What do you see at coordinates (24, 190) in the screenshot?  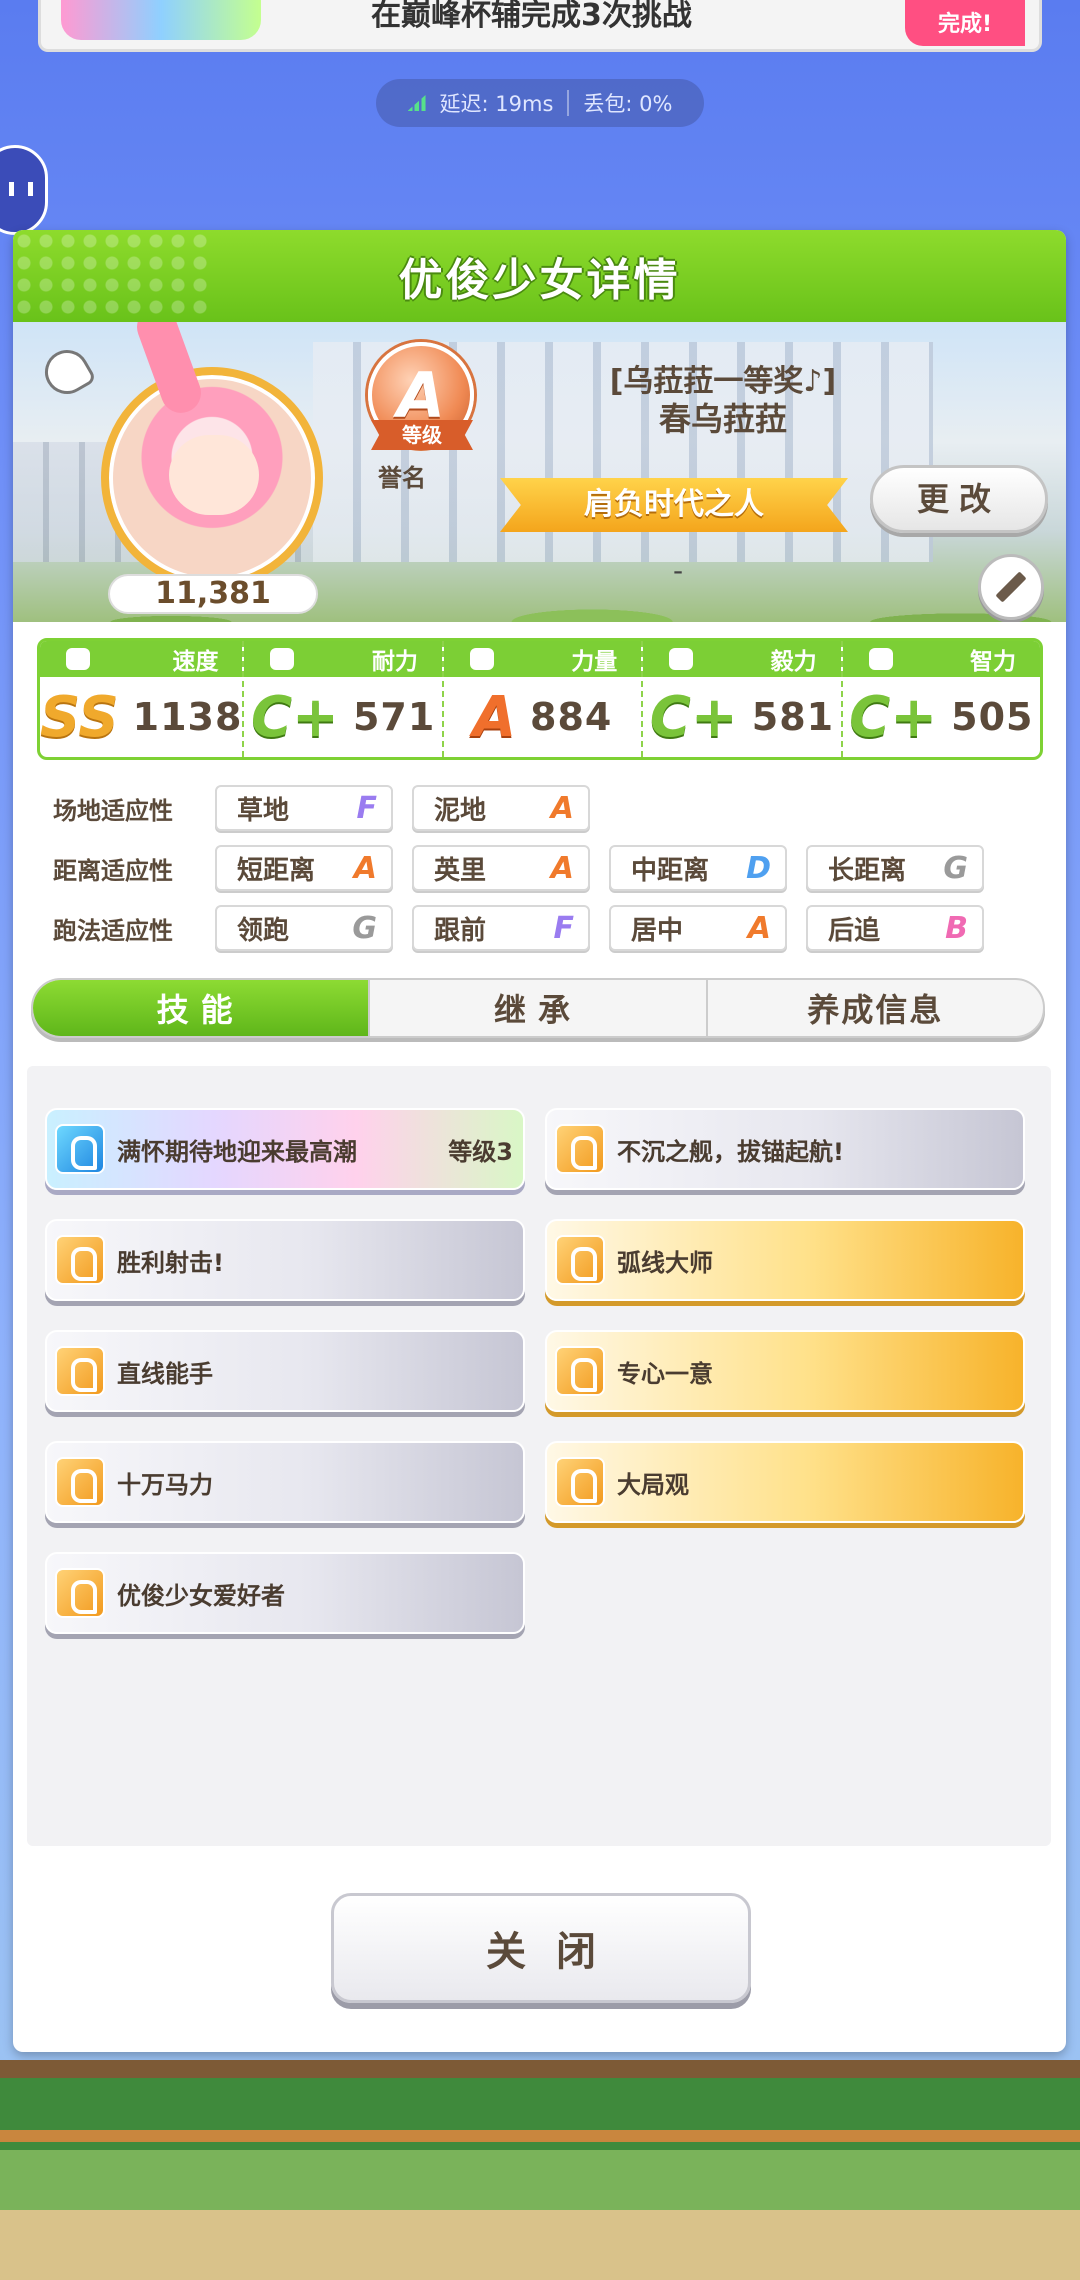 I see `floating-assistant-button` at bounding box center [24, 190].